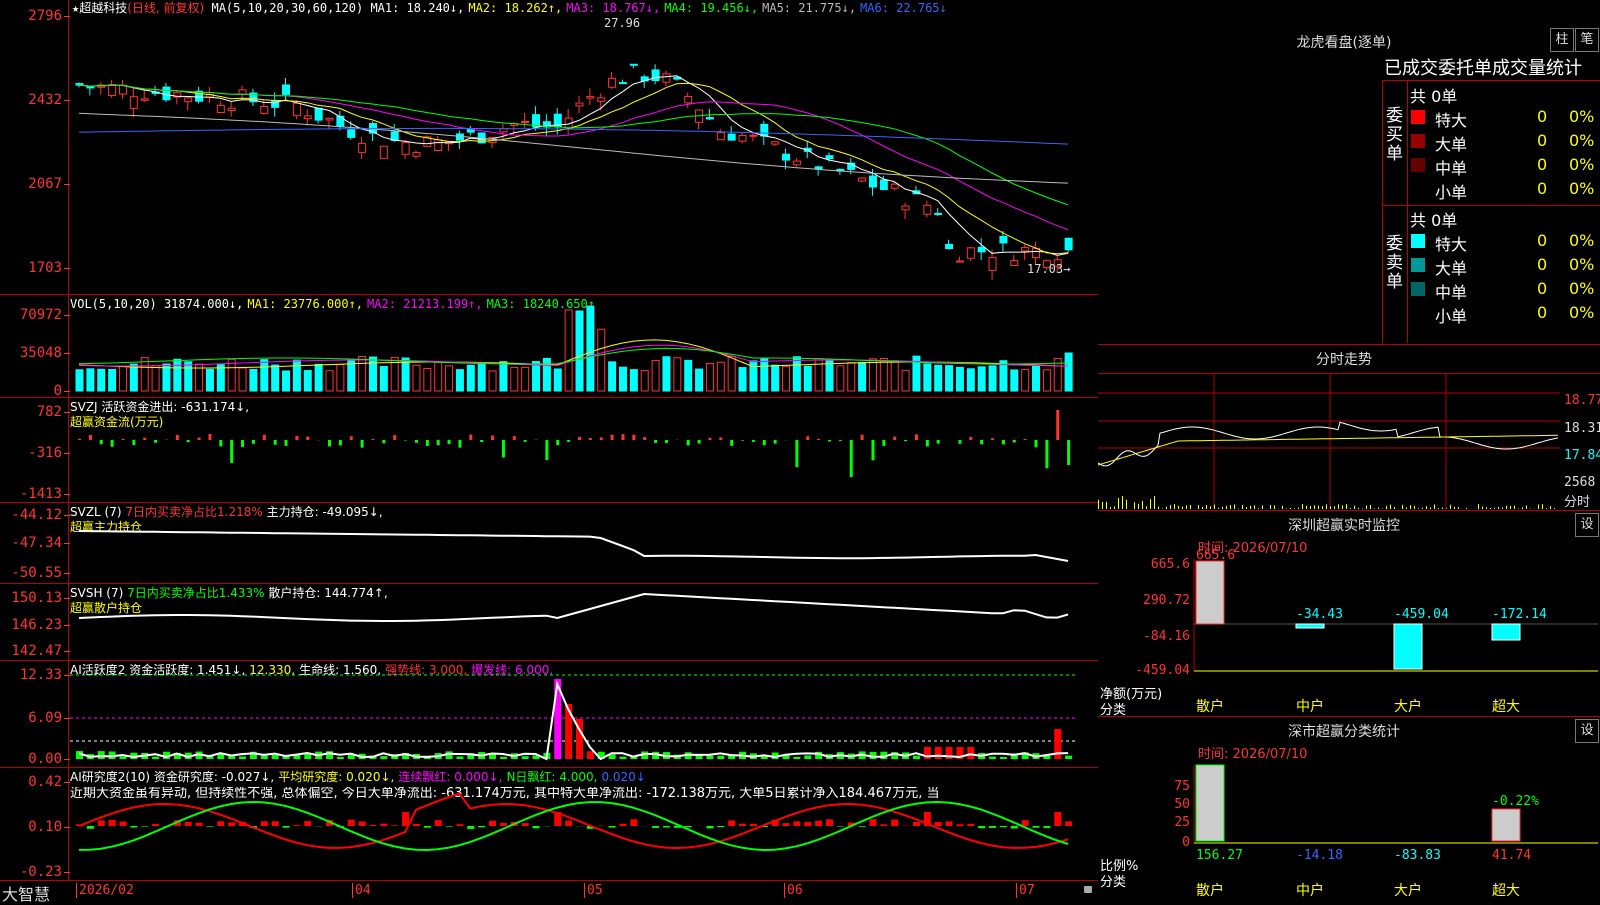  I want to click on order-label: 特大, so click(1451, 243).